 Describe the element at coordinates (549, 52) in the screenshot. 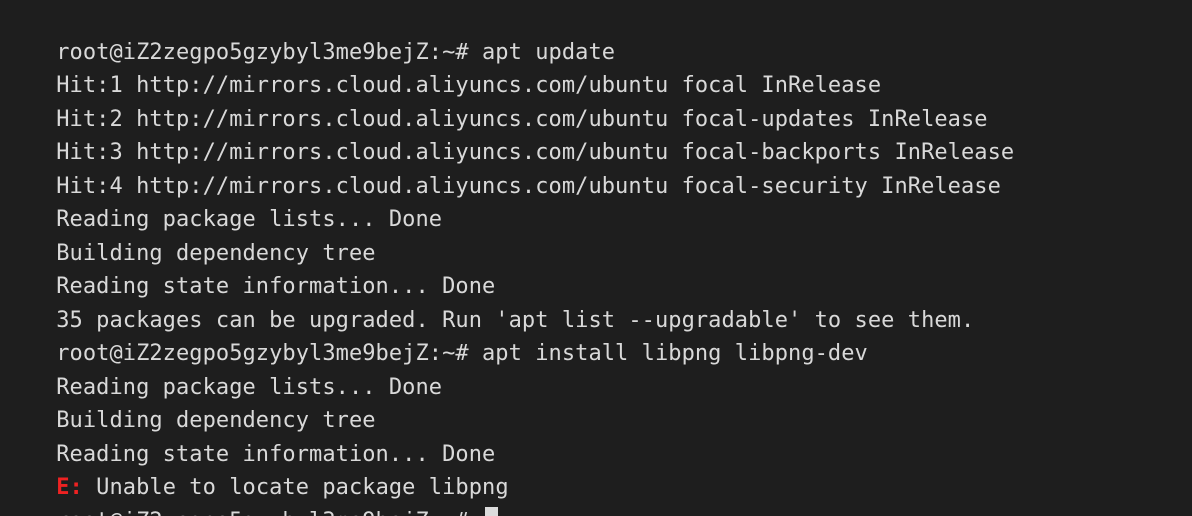

I see `shell-command: apt update` at that location.